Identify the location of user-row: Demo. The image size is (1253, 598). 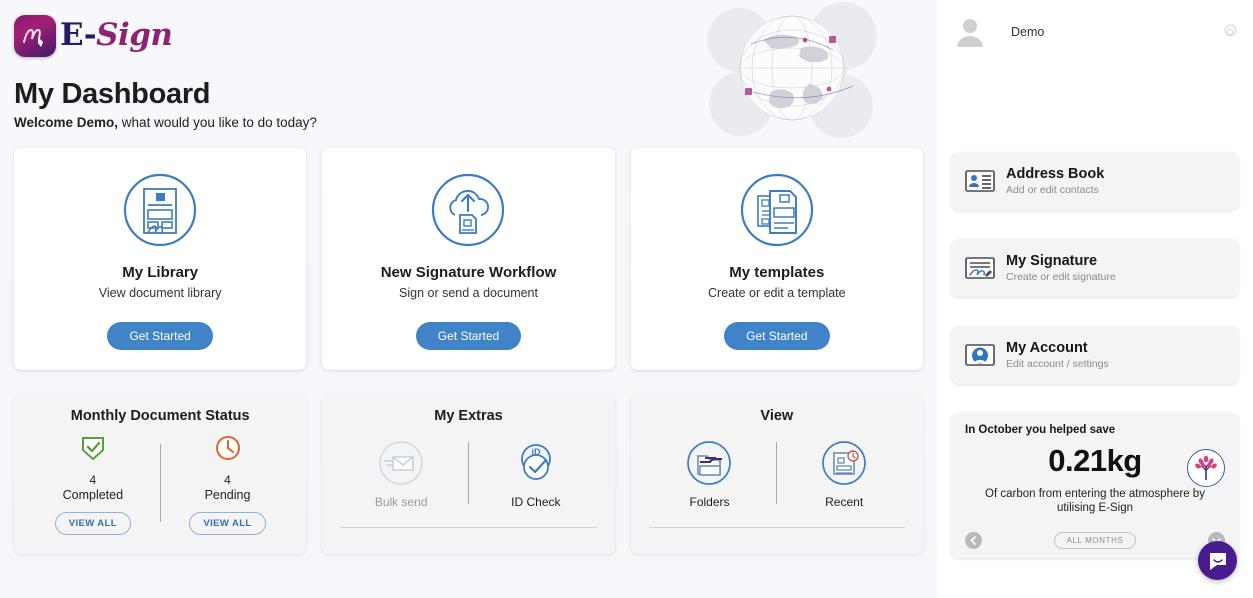
(1095, 29).